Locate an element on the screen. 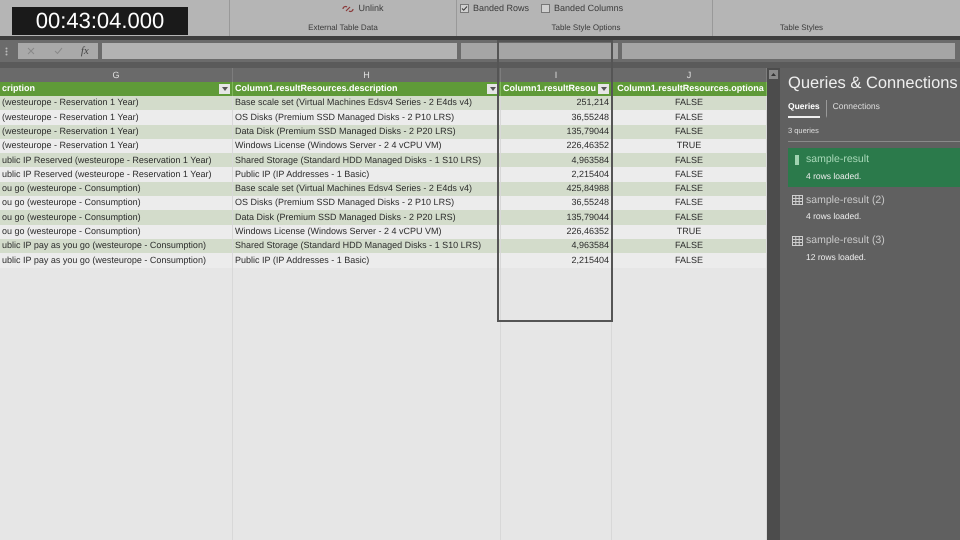  query-item: sample-result (2) 4 rows loaded. is located at coordinates (874, 207).